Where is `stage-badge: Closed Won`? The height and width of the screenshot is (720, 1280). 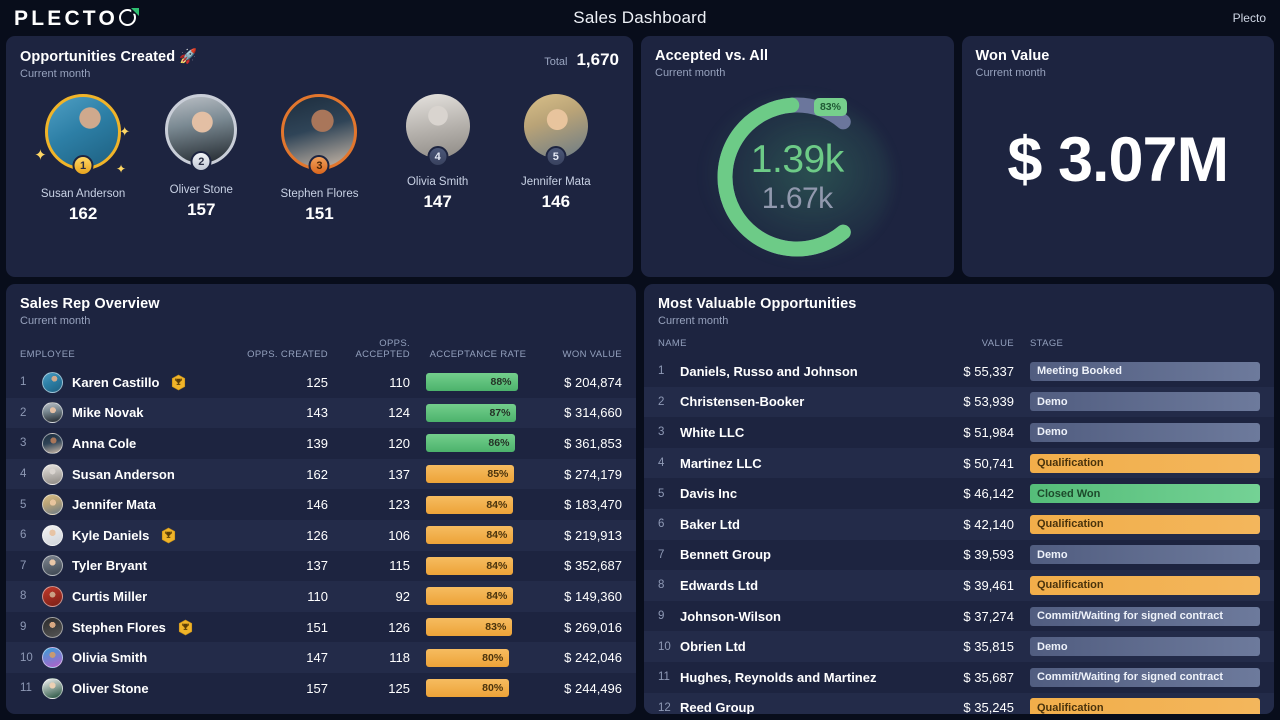
stage-badge: Closed Won is located at coordinates (1145, 494).